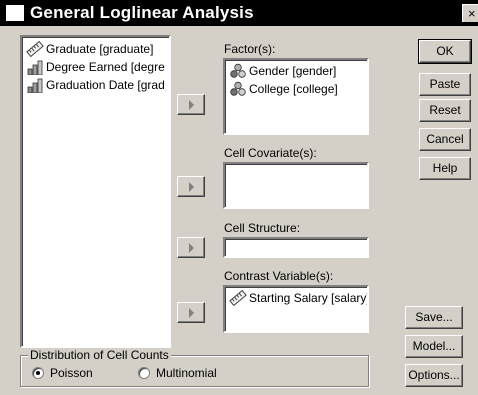  Describe the element at coordinates (270, 153) in the screenshot. I see `cell-covariates-label: Cell Covariate(s):` at that location.